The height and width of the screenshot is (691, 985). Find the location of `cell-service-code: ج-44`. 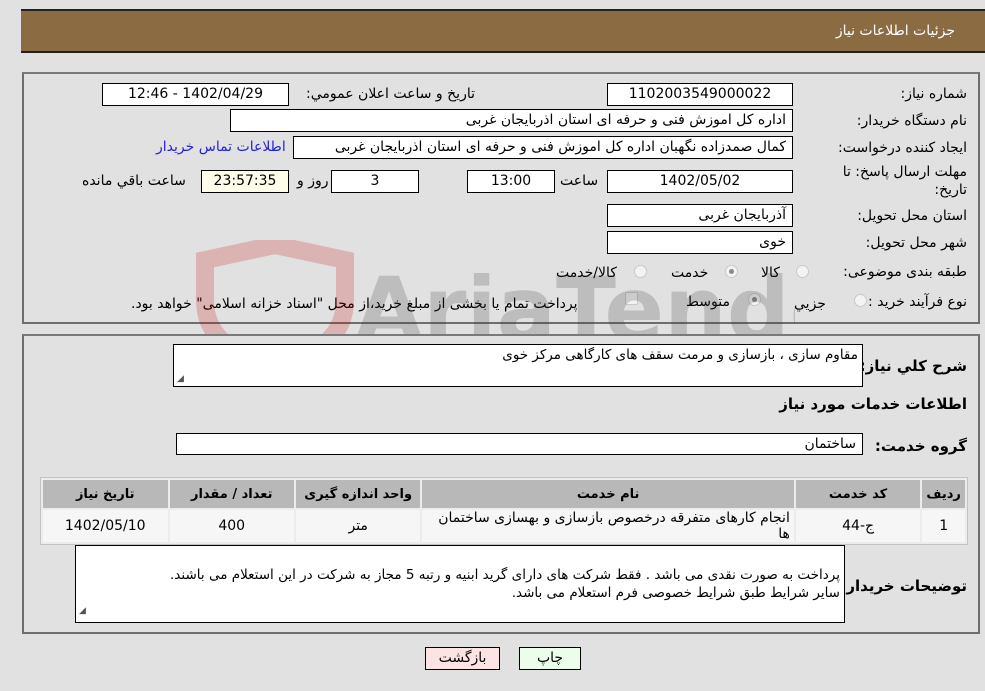

cell-service-code: ج-44 is located at coordinates (858, 526).